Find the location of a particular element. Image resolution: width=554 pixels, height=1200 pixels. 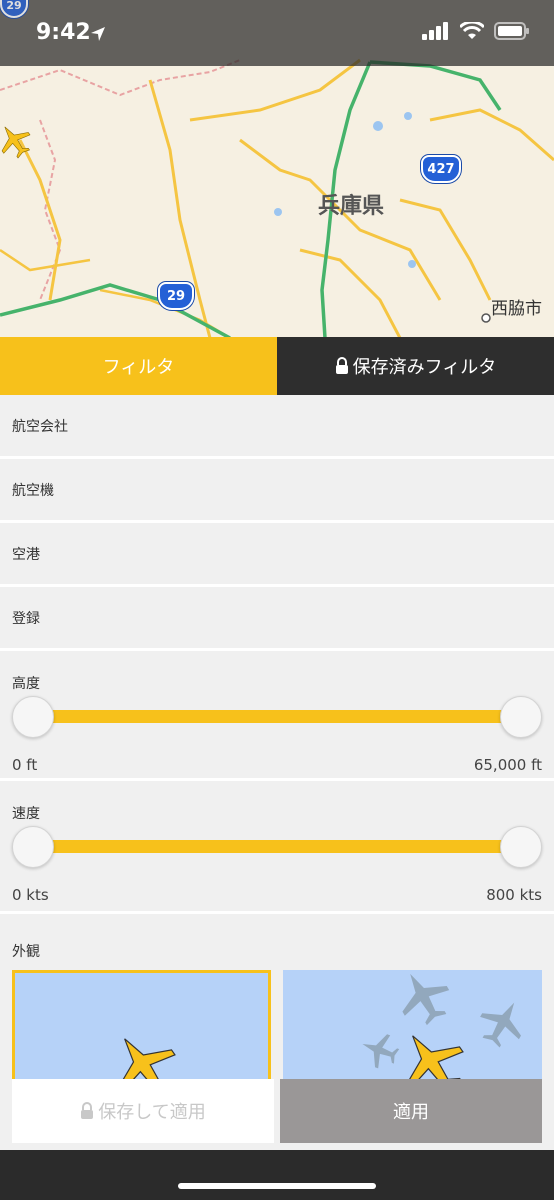

aircraft-marker-icon is located at coordinates (17, 140).